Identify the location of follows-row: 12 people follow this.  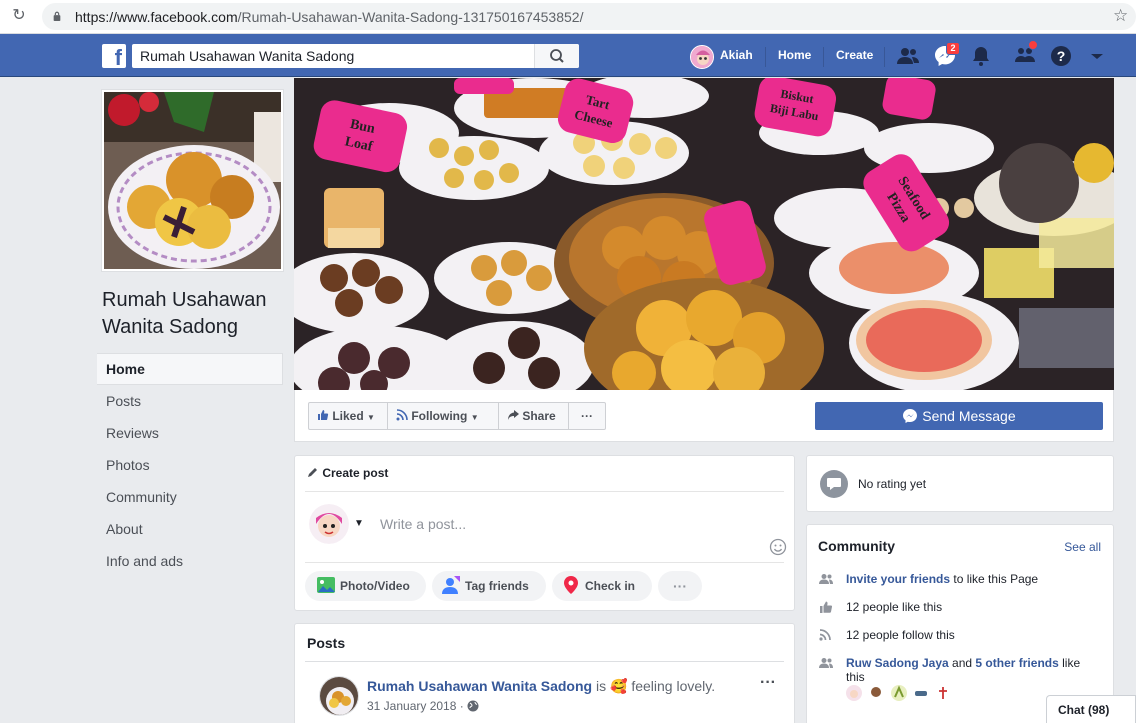
(887, 635).